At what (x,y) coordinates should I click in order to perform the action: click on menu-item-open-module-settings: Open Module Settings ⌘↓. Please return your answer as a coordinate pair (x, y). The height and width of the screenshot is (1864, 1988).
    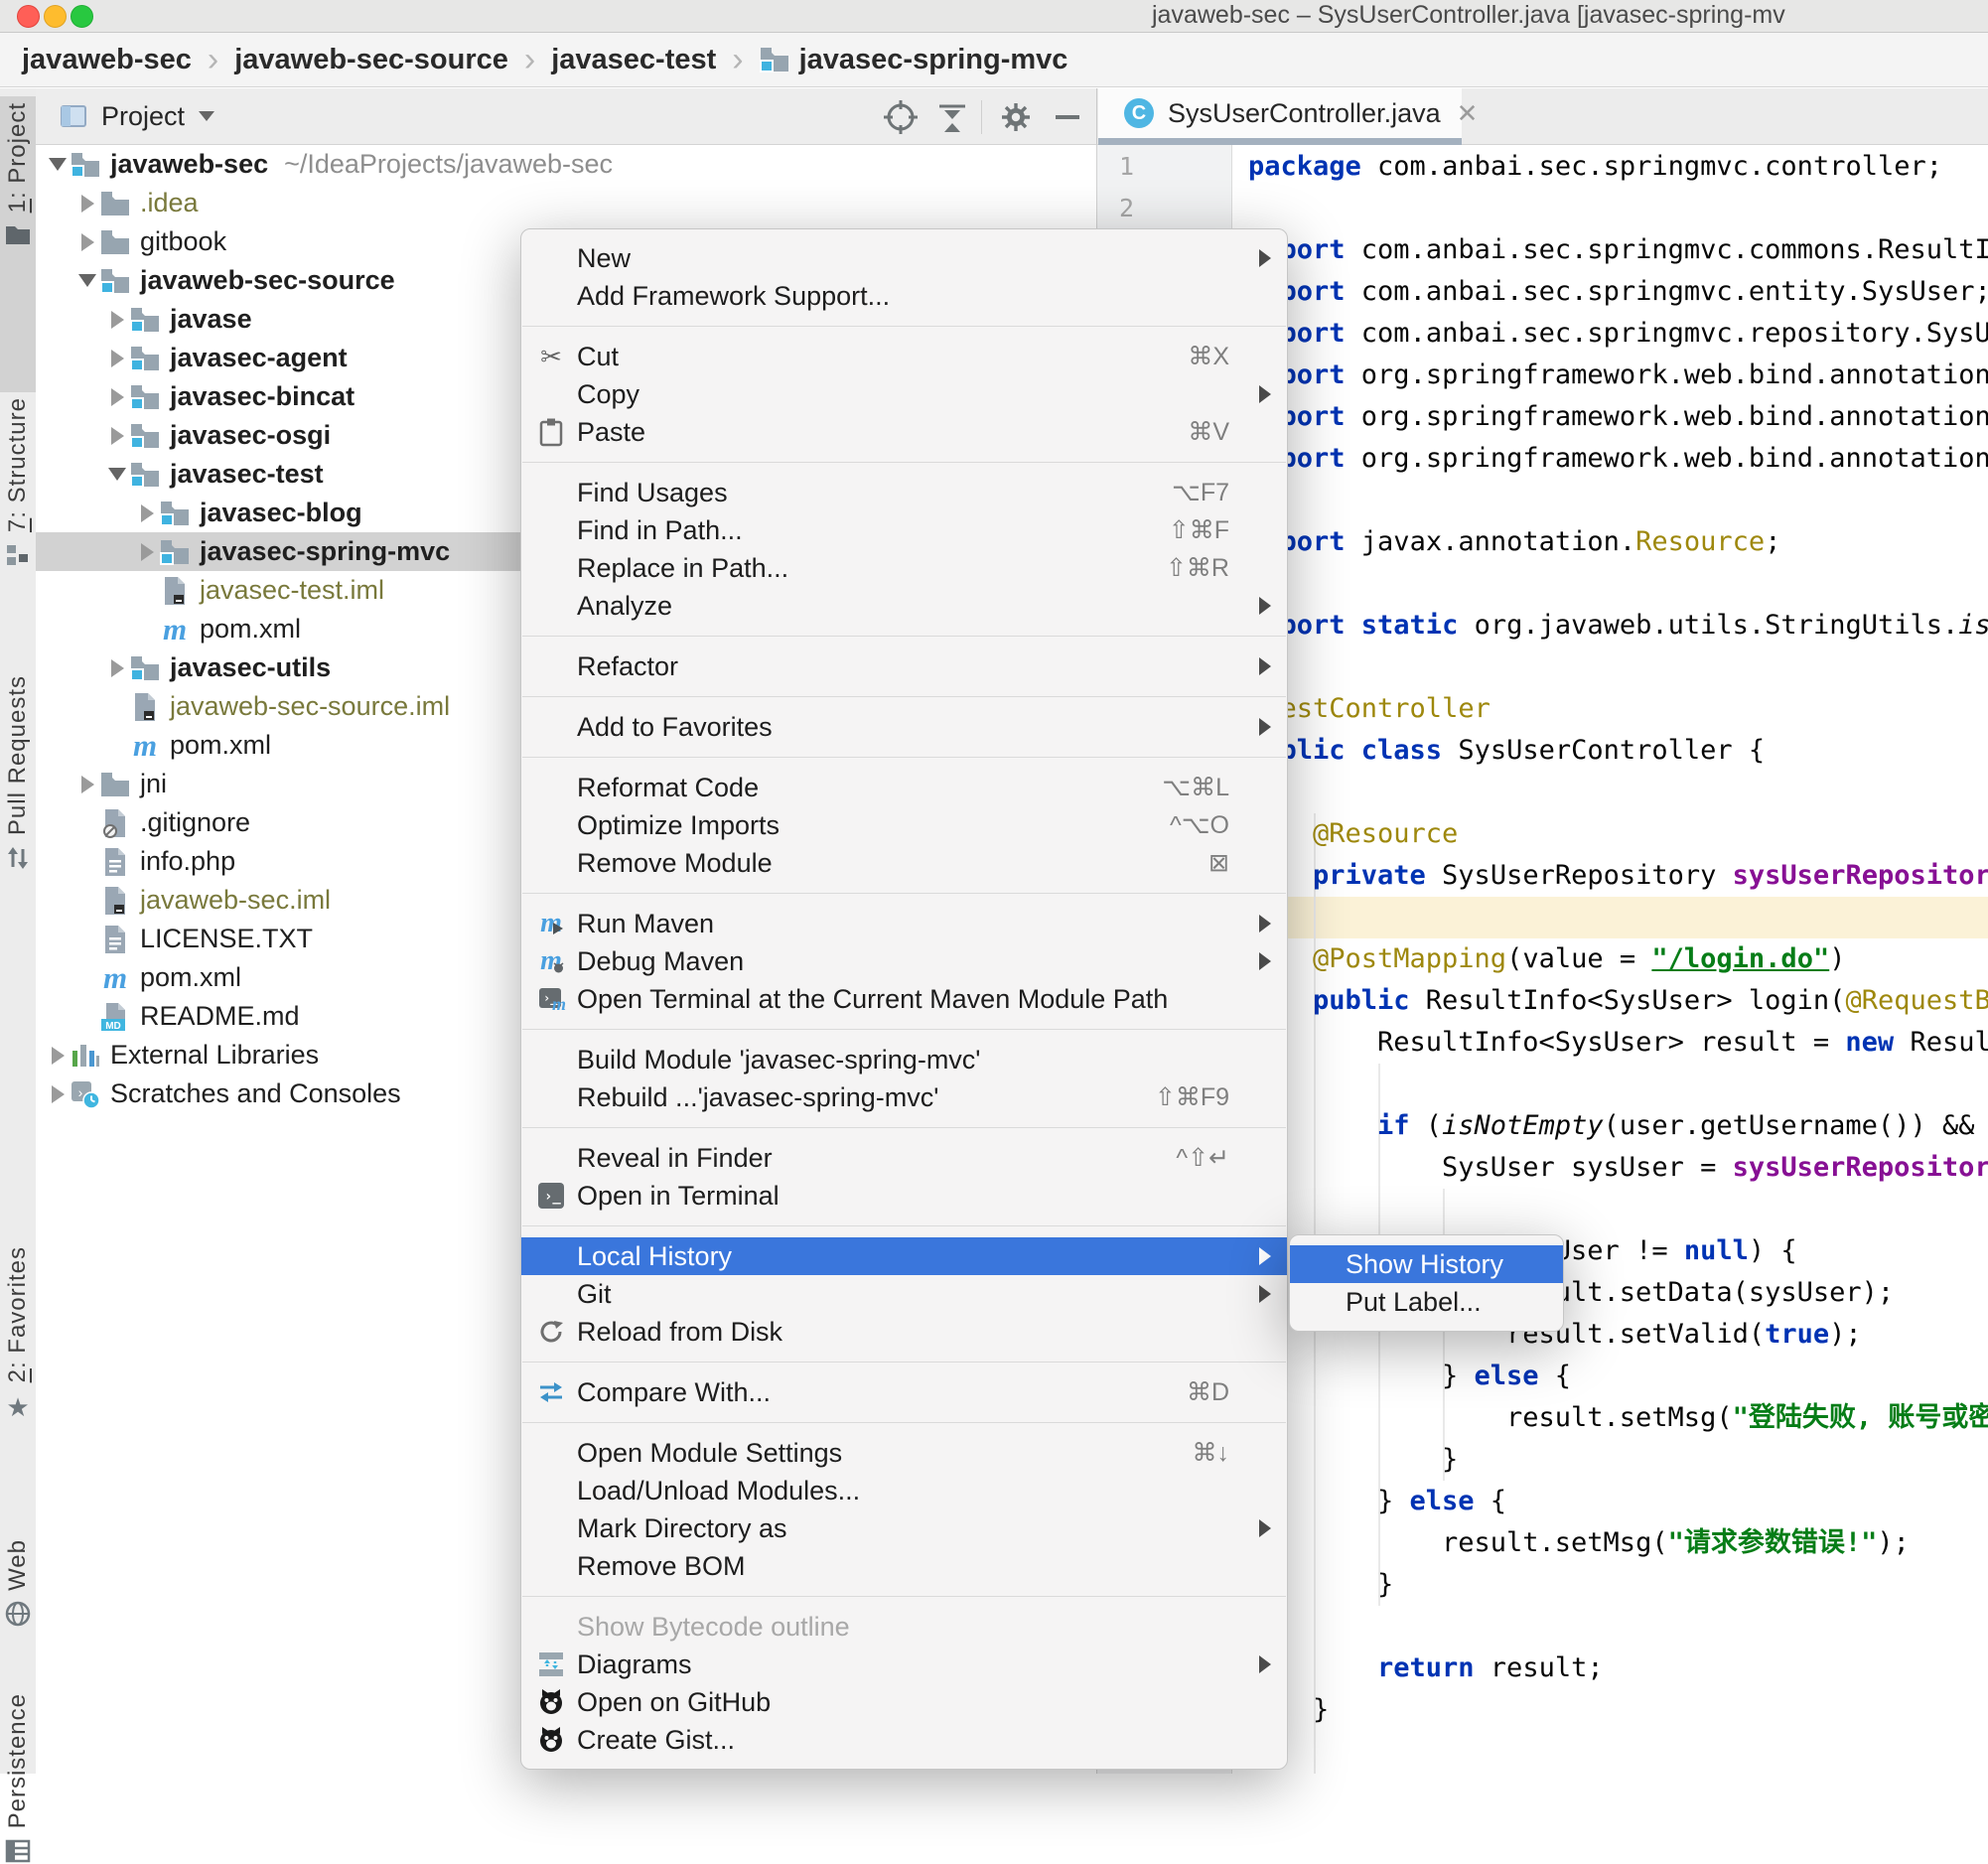
    Looking at the image, I should click on (904, 1453).